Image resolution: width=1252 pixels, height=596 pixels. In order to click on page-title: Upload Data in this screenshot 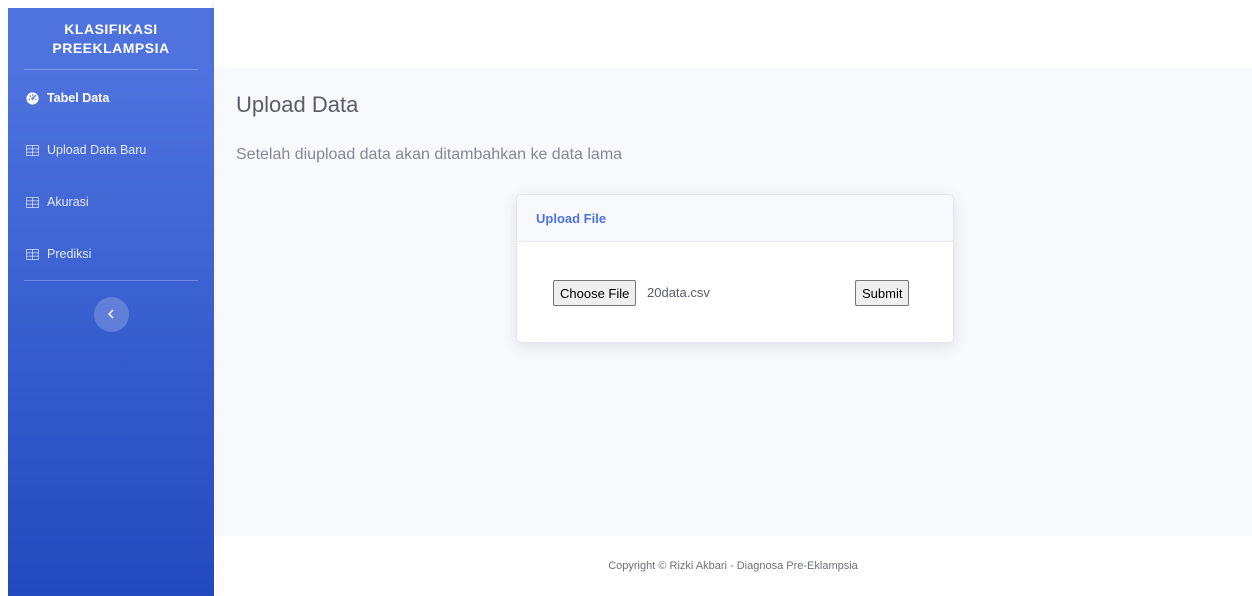, I will do `click(297, 104)`.